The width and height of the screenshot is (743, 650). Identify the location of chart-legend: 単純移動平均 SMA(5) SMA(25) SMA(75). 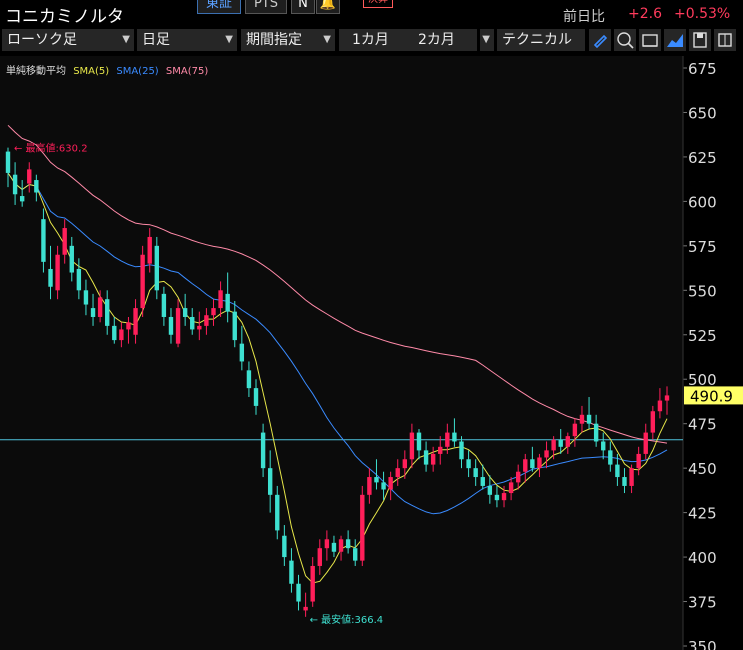
(109, 69).